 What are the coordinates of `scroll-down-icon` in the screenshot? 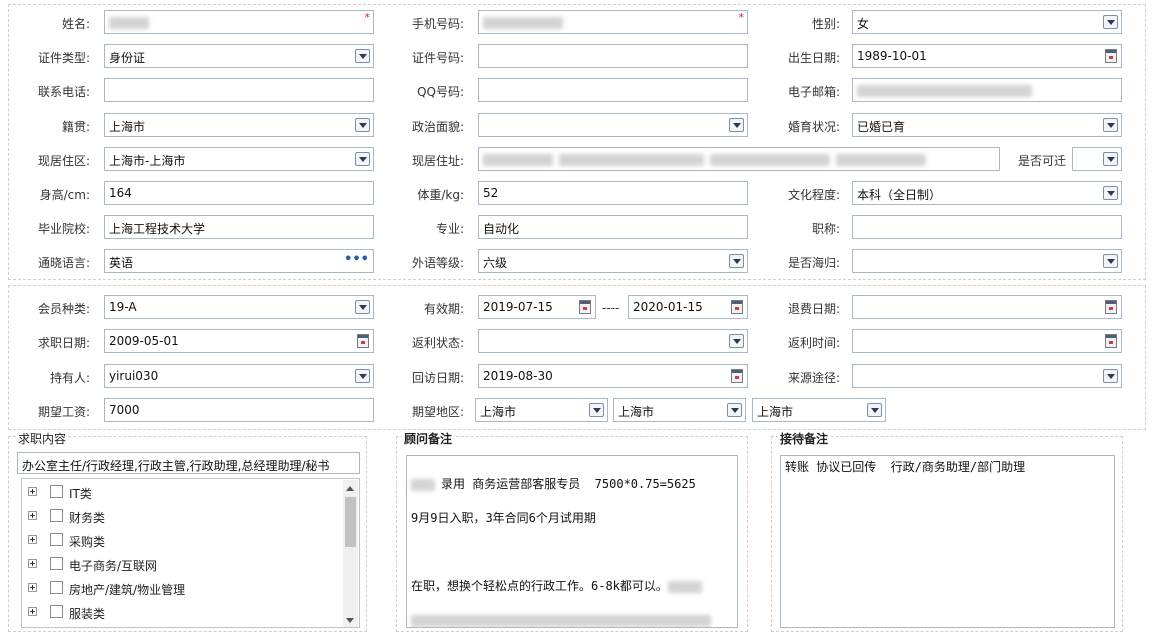 It's located at (350, 620).